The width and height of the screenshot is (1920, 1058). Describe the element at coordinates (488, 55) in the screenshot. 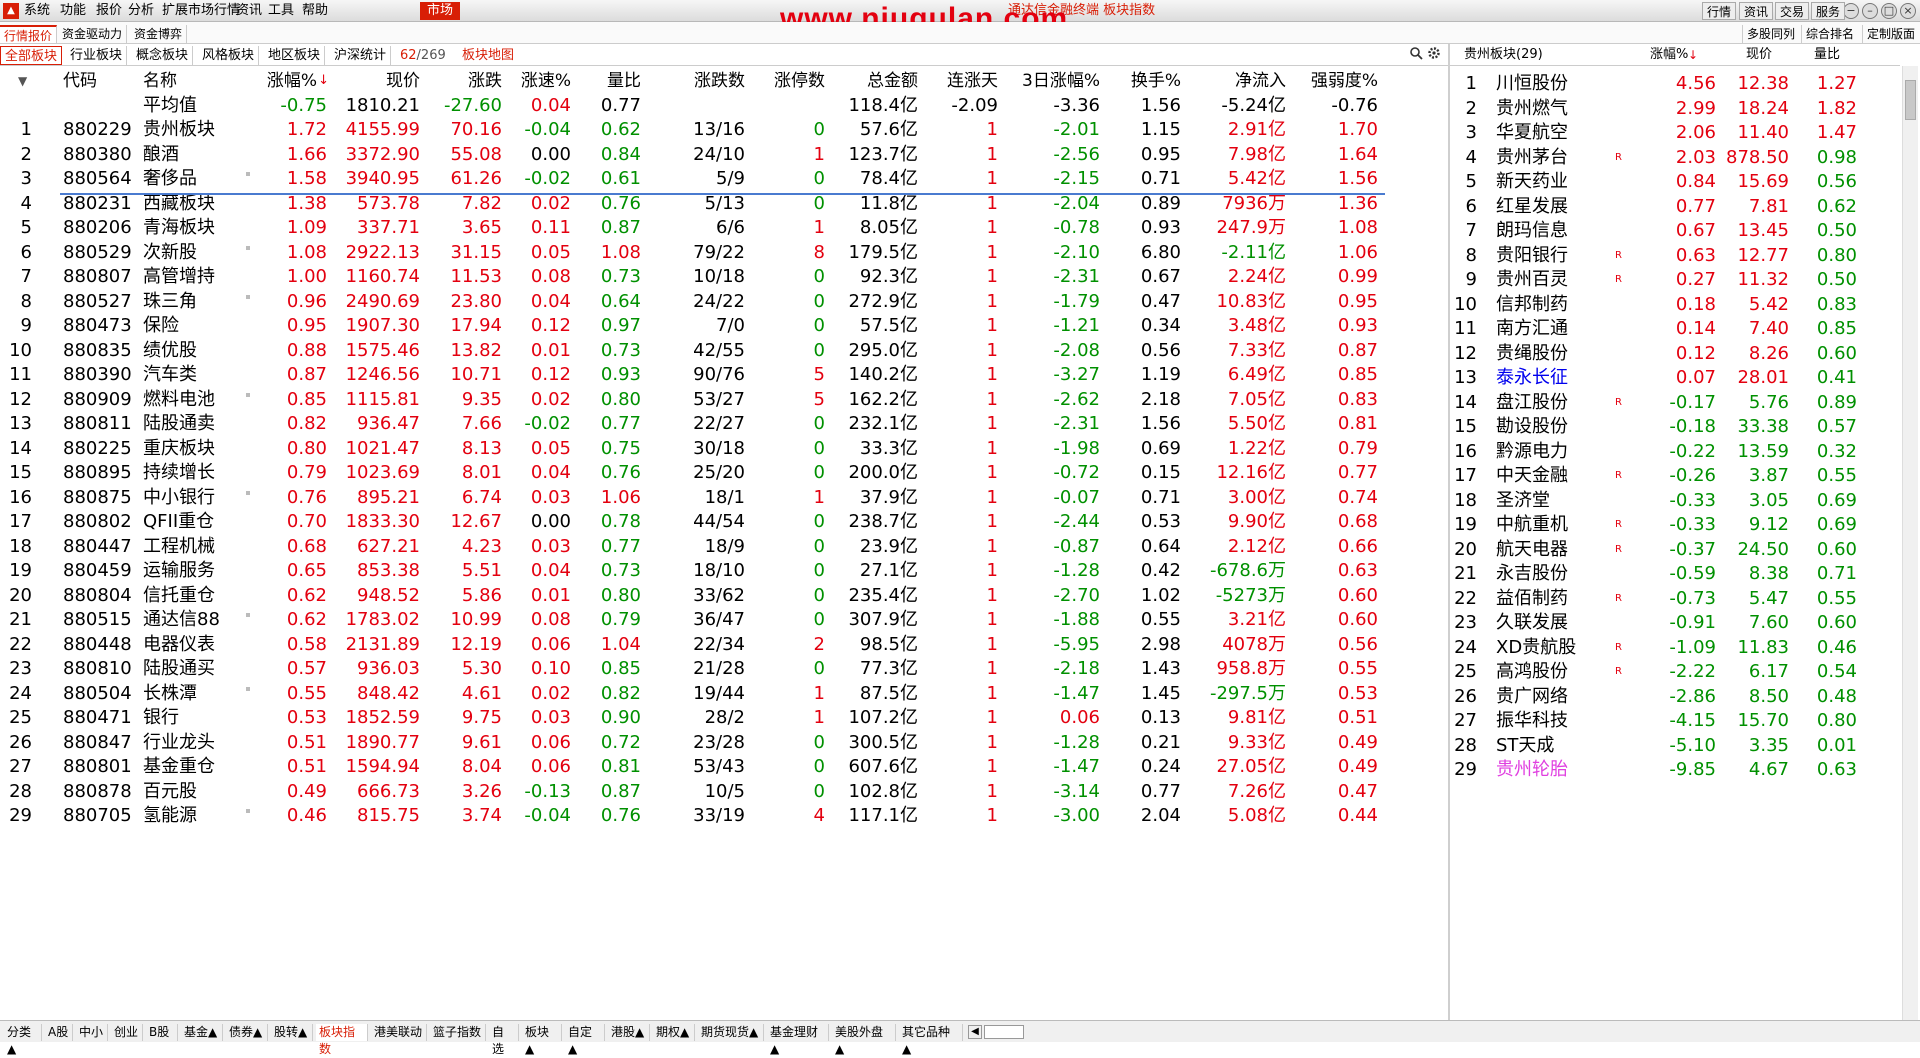

I see `block-map-link: 板块地图` at that location.